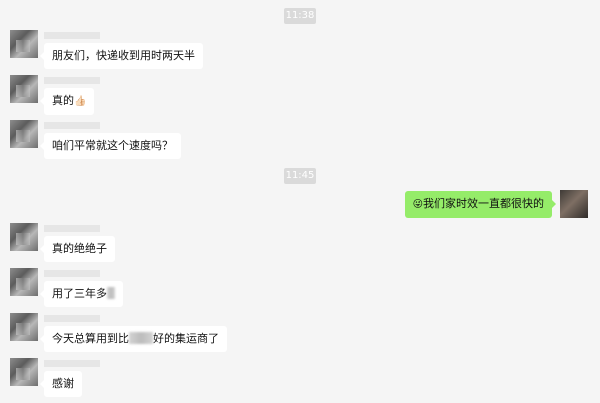 Image resolution: width=600 pixels, height=403 pixels. Describe the element at coordinates (186, 338) in the screenshot. I see `message-text: 好的集运商了` at that location.